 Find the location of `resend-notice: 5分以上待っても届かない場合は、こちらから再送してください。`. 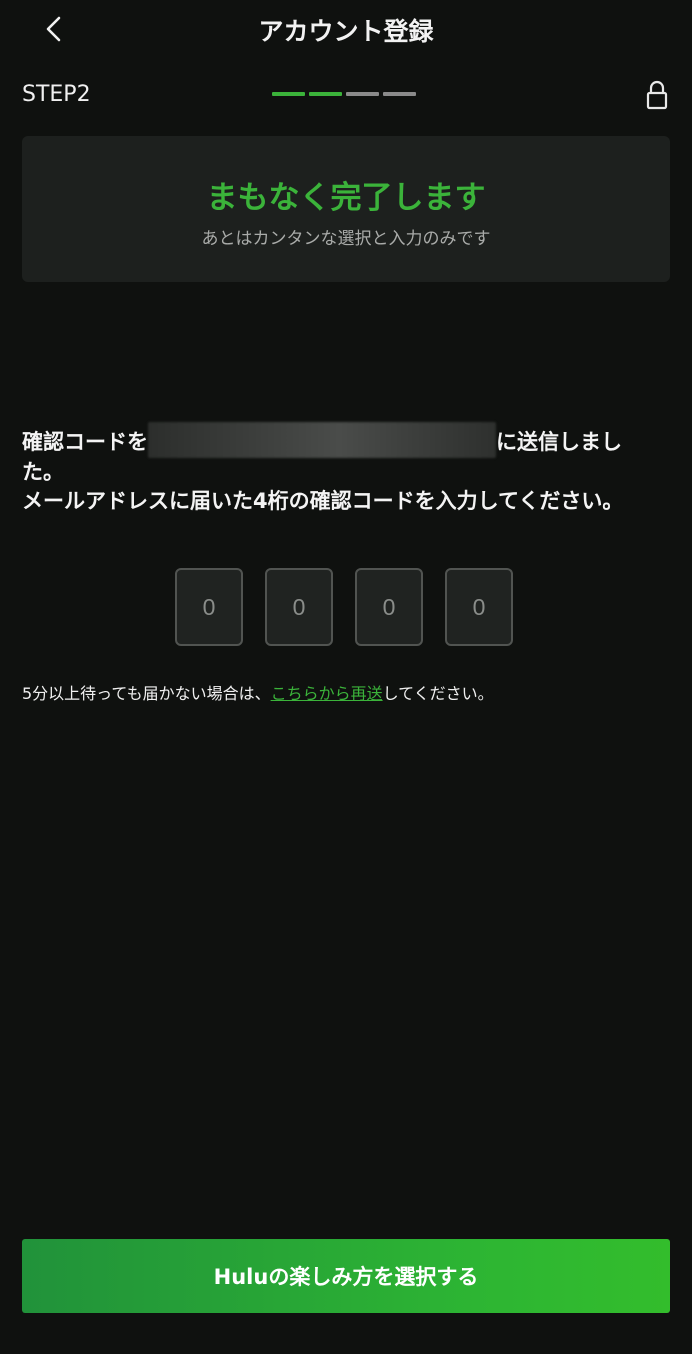

resend-notice: 5分以上待っても届かない場合は、こちらから再送してください。 is located at coordinates (258, 692).